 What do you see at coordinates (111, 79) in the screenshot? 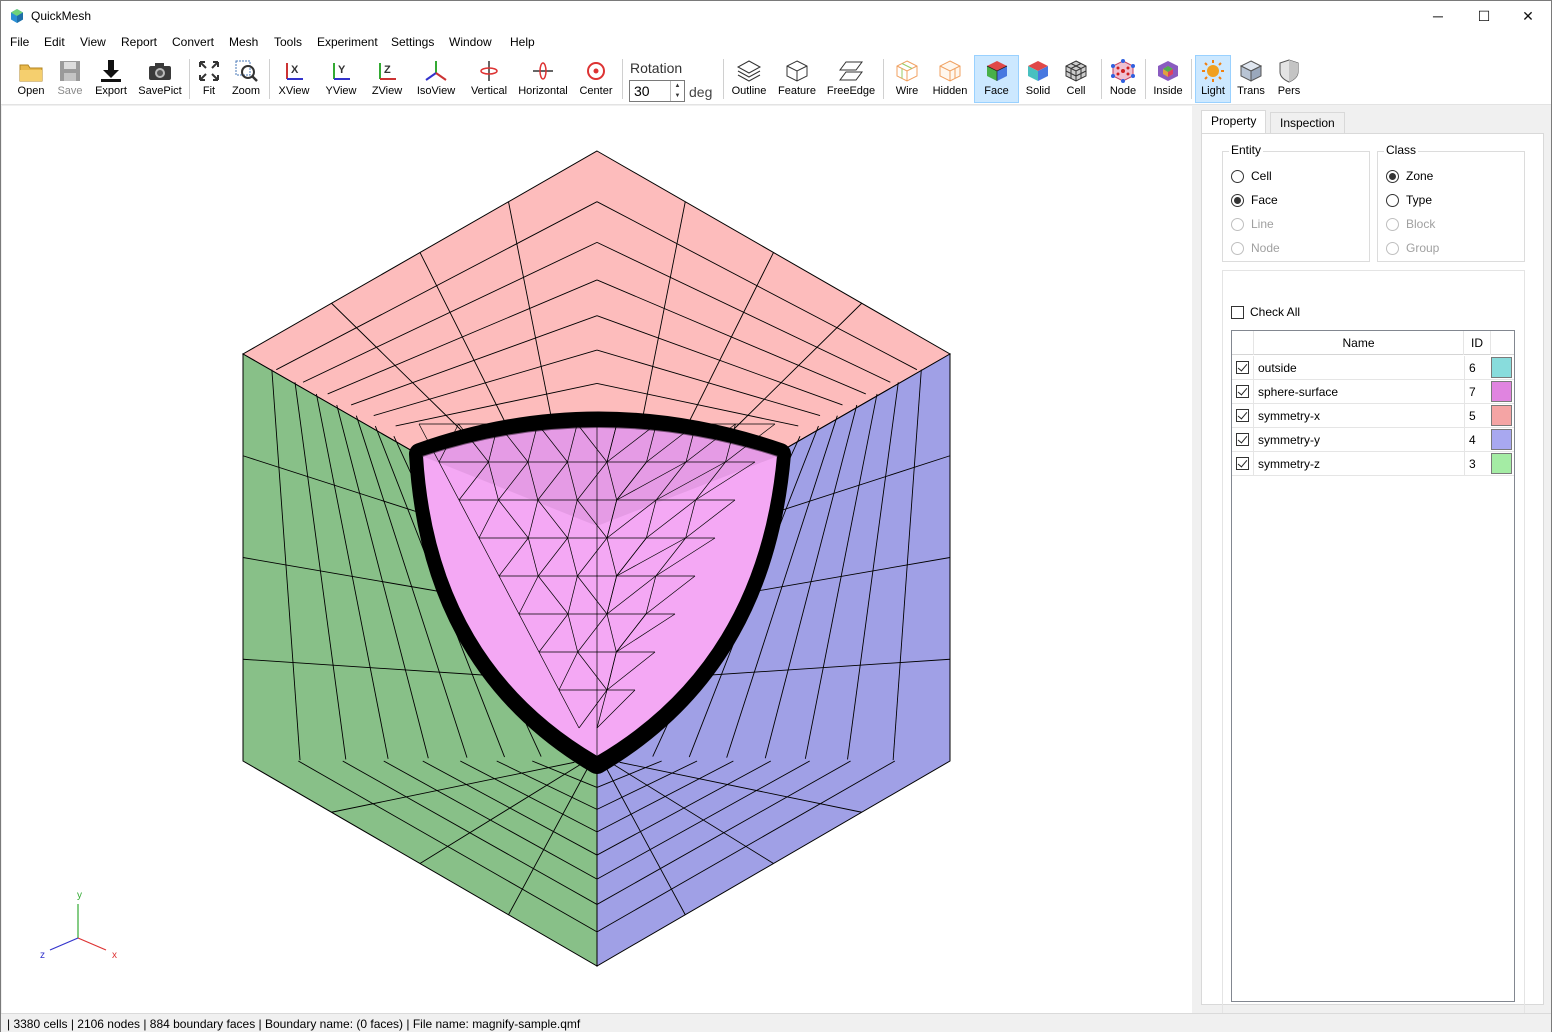
I see `export-button: Export` at bounding box center [111, 79].